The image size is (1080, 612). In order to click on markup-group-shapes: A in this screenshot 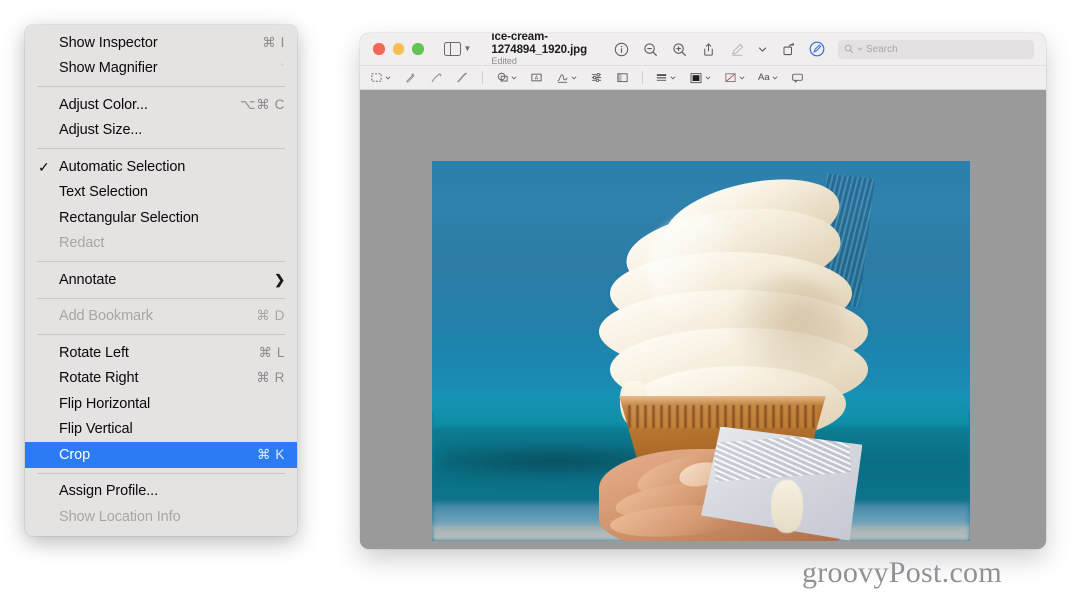, I will do `click(562, 77)`.